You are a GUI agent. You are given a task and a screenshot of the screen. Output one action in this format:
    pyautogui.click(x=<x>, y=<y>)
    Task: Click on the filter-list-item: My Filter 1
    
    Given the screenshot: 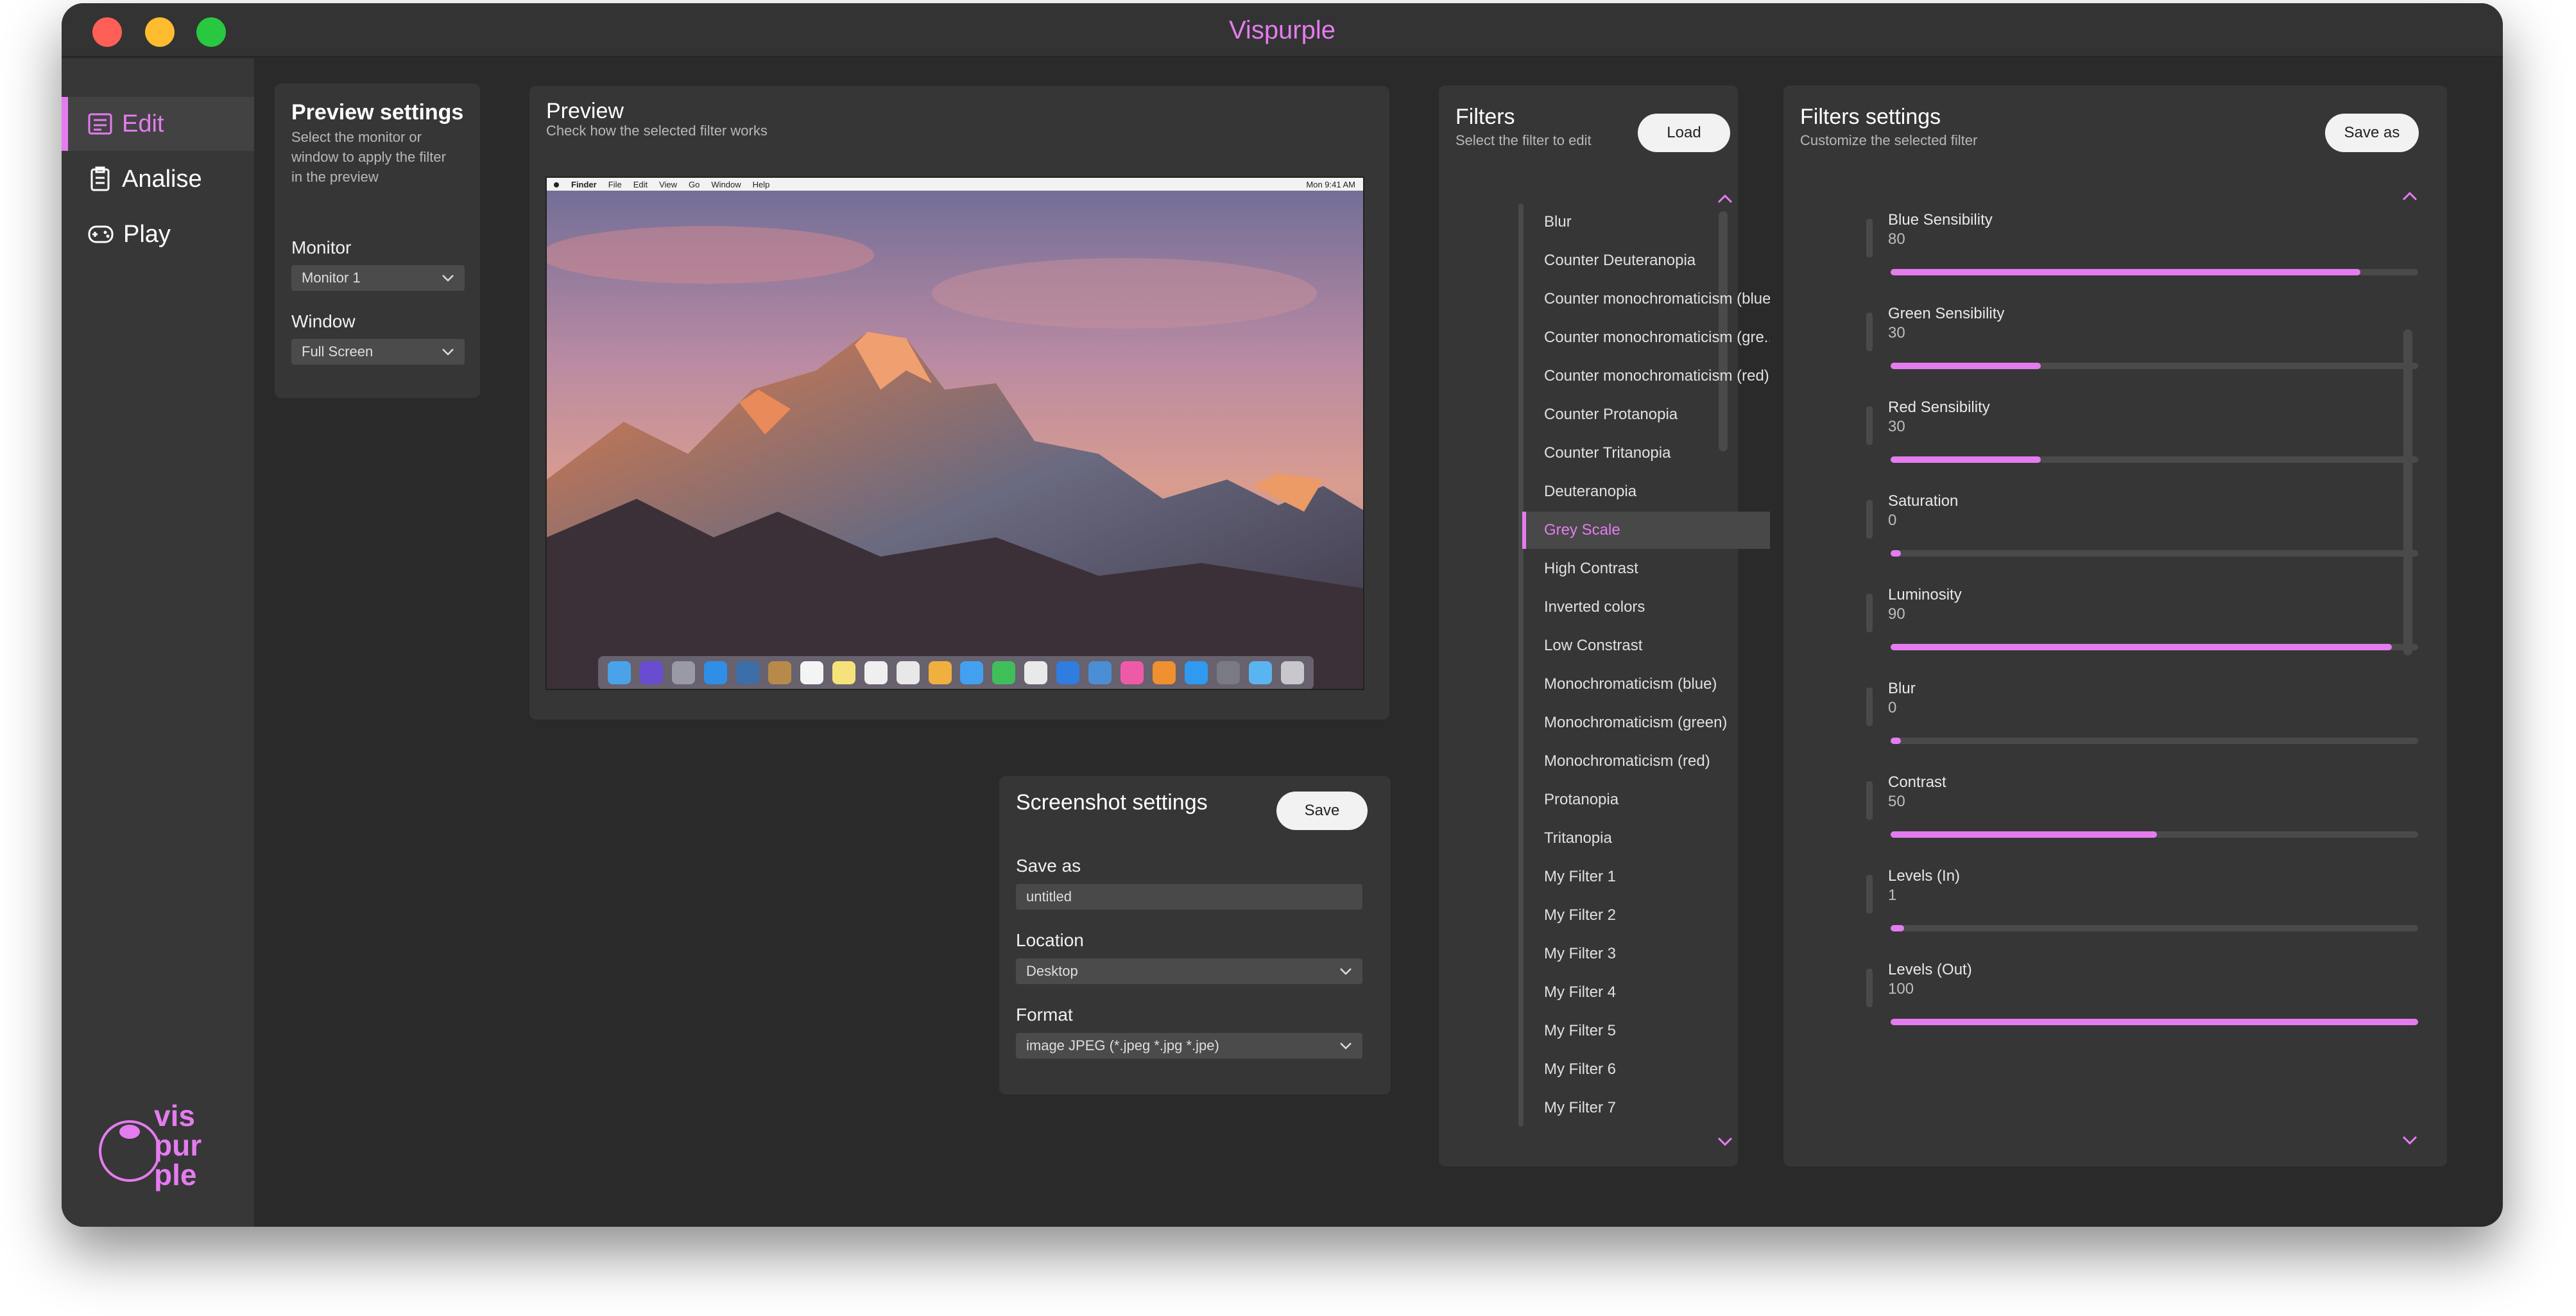 What is the action you would take?
    pyautogui.click(x=1646, y=877)
    